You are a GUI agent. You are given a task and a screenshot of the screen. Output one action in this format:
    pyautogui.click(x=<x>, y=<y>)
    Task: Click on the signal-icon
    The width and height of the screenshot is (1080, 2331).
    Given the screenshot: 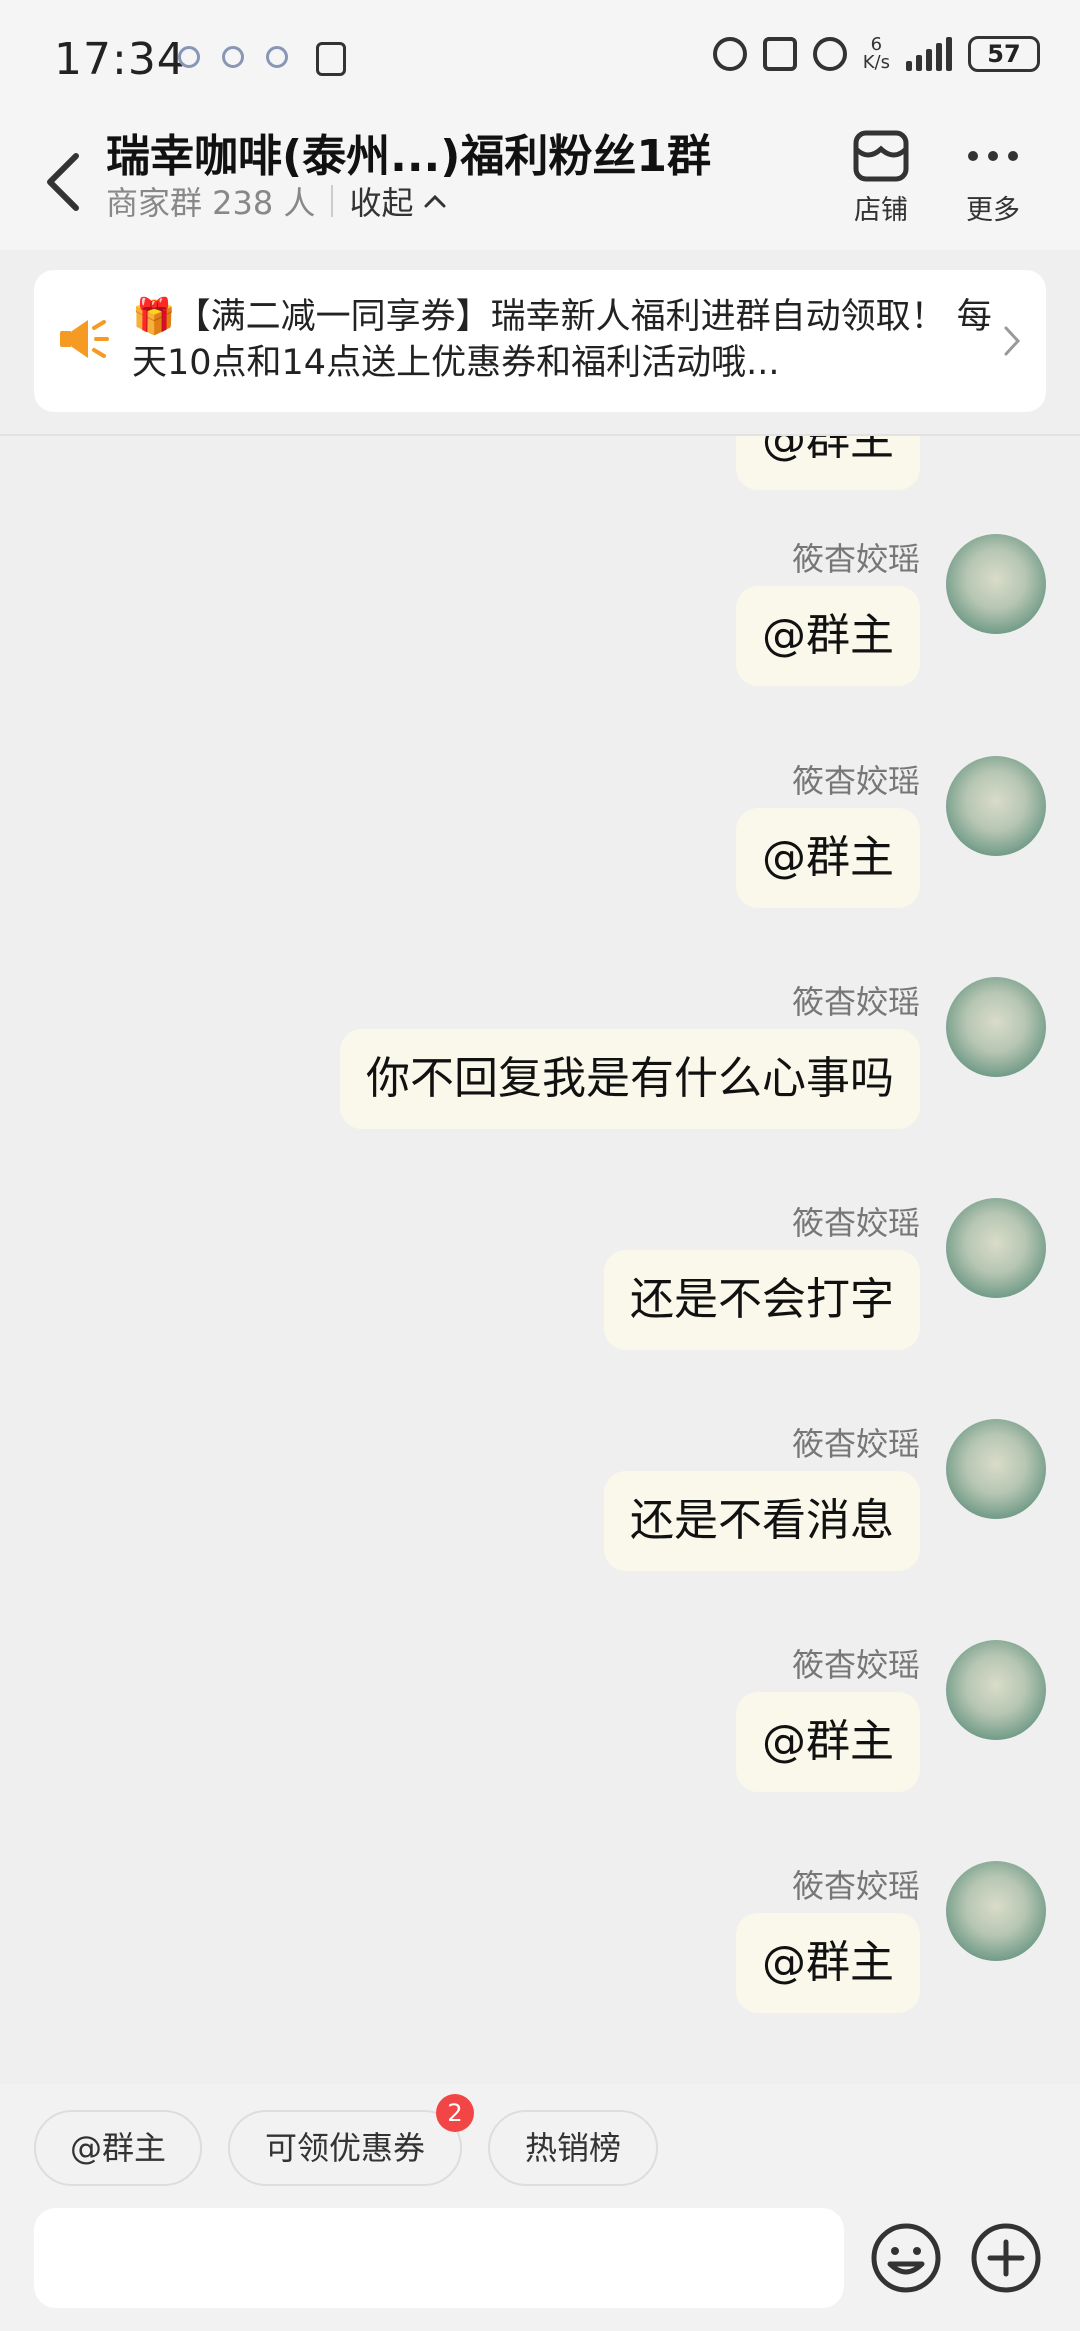 What is the action you would take?
    pyautogui.click(x=929, y=54)
    